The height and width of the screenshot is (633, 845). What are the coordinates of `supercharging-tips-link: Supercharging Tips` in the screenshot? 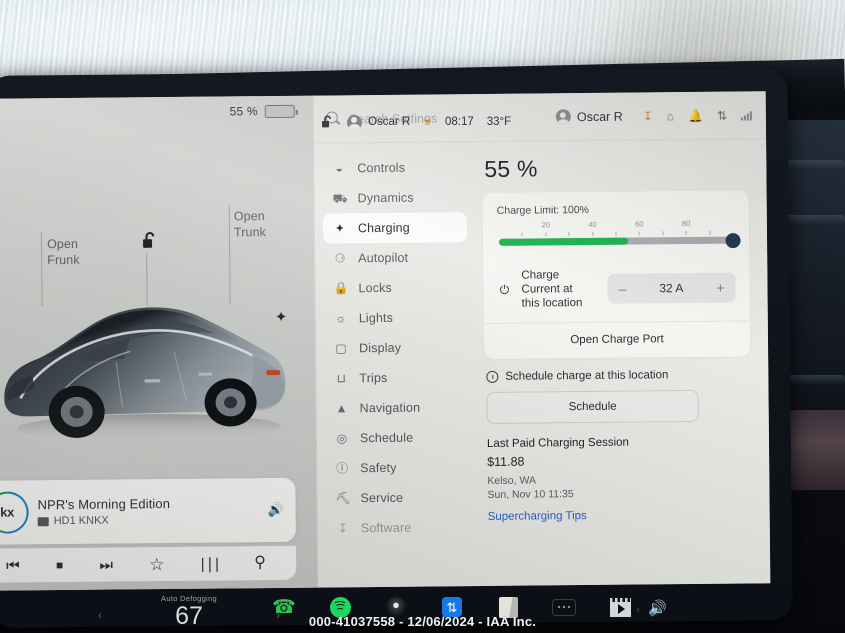 It's located at (620, 515).